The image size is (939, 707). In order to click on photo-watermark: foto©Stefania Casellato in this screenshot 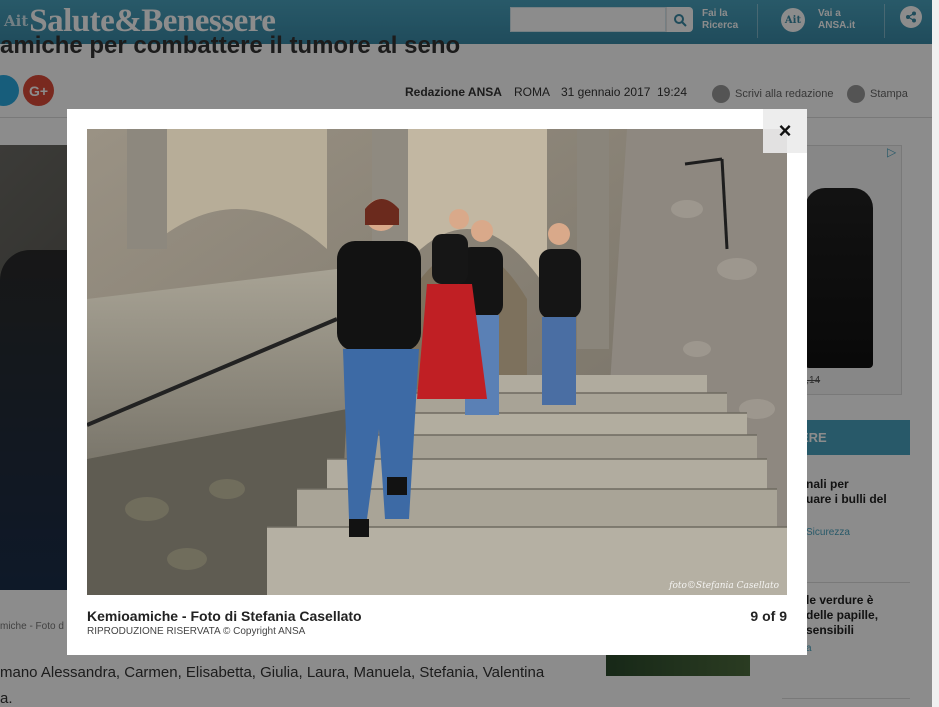, I will do `click(724, 586)`.